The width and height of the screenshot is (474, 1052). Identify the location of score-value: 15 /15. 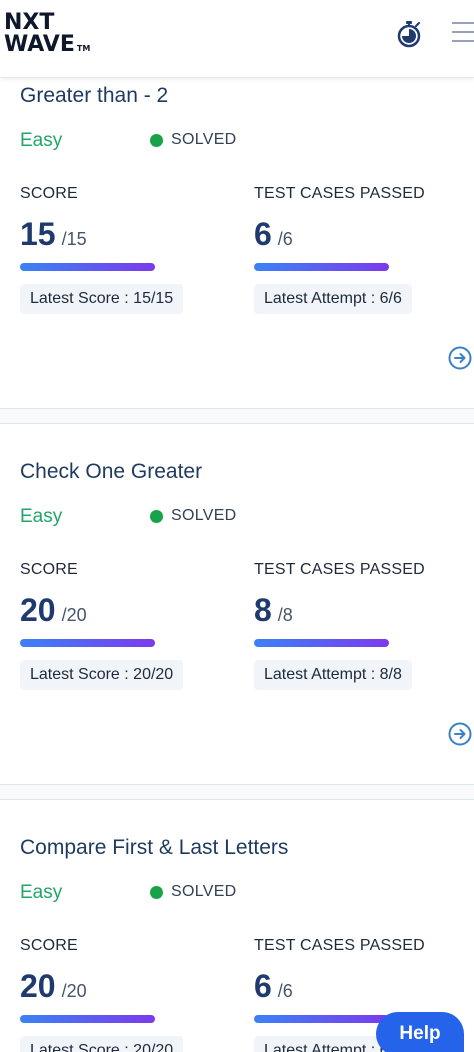
(53, 234).